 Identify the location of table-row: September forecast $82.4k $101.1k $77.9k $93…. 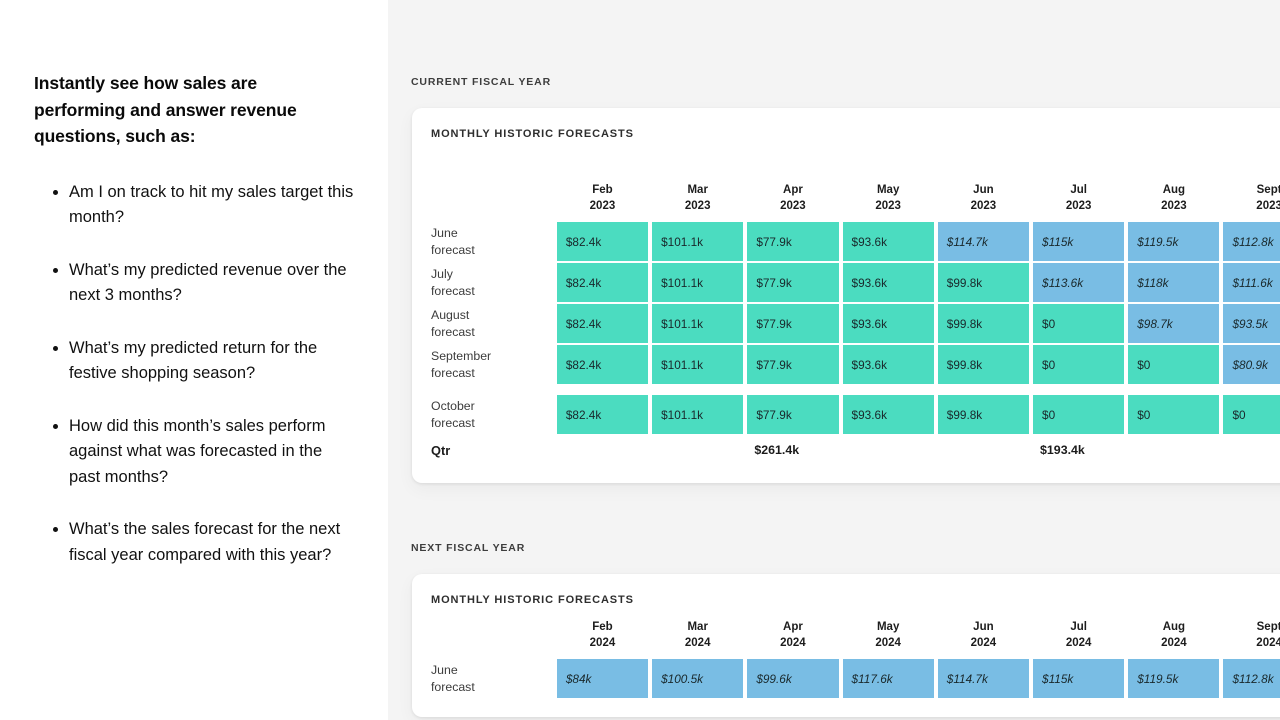
(846, 364).